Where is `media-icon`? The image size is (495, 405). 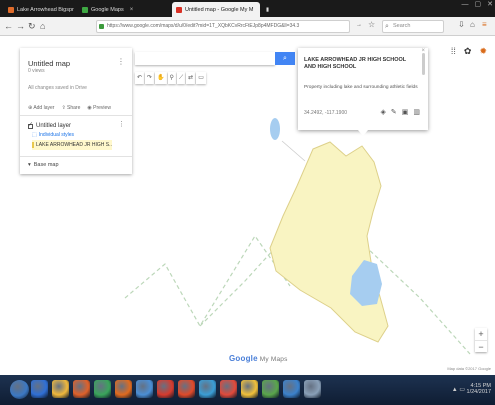
media-icon is located at coordinates (81, 389).